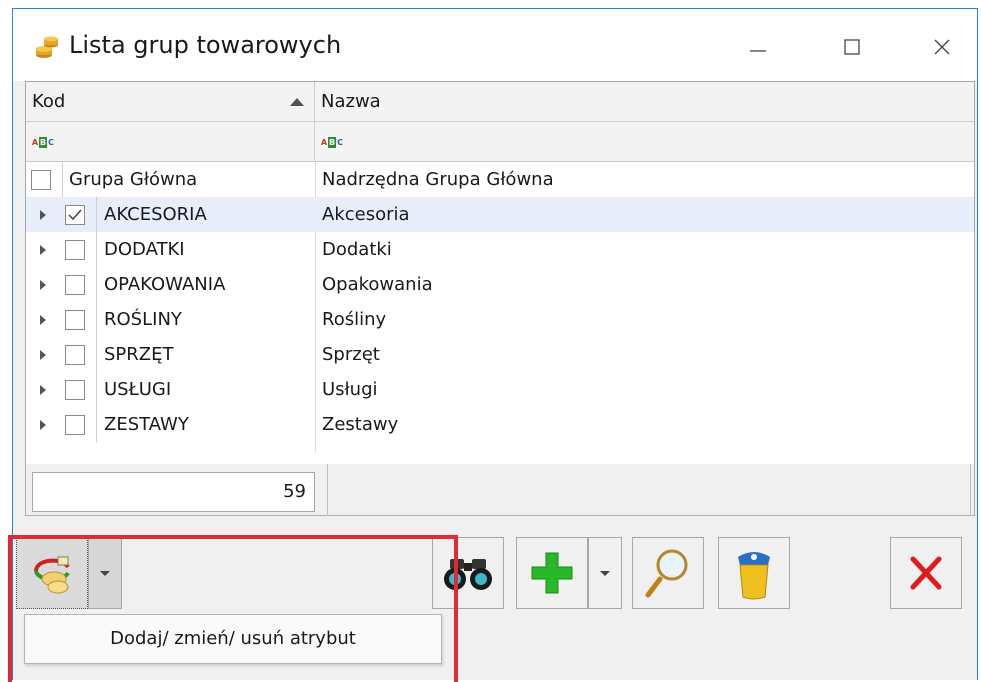 Image resolution: width=981 pixels, height=682 pixels. I want to click on filter-kod: ABC, so click(170, 142).